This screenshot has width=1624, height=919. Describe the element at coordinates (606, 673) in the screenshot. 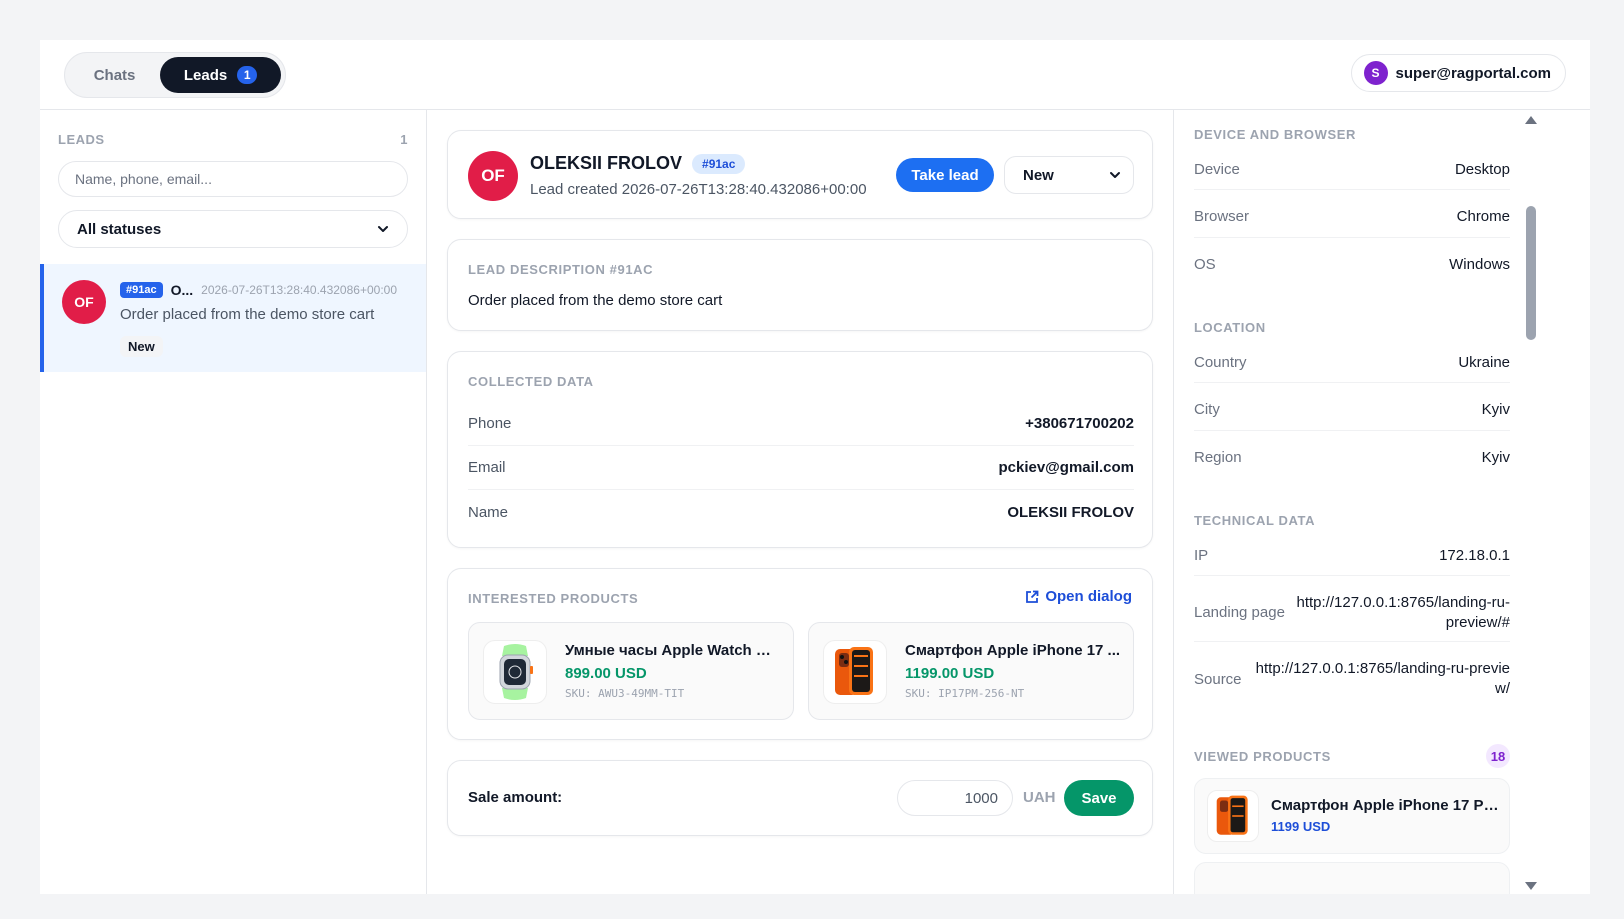

I see `product-price: 899.00 USD` at that location.